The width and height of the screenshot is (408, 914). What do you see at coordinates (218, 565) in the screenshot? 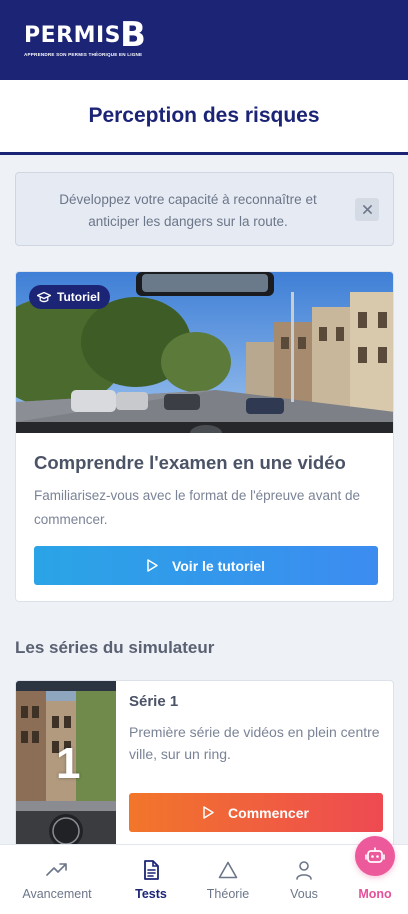
I see `watch-tutorial-label: Voir le tutoriel` at bounding box center [218, 565].